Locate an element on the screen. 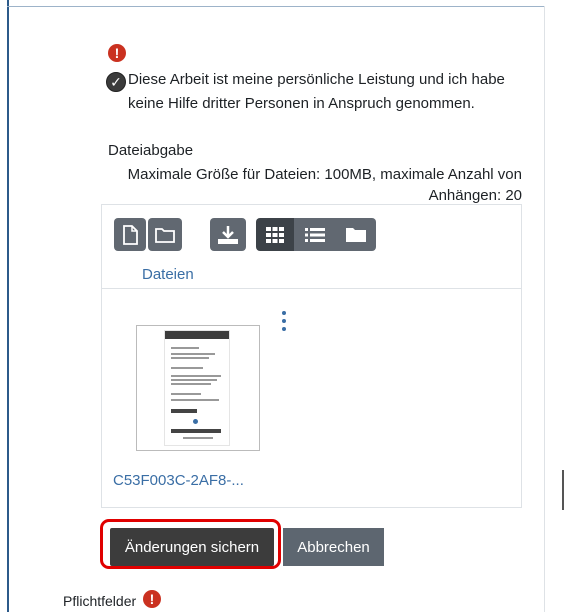 This screenshot has height=612, width=570. download-button is located at coordinates (228, 234).